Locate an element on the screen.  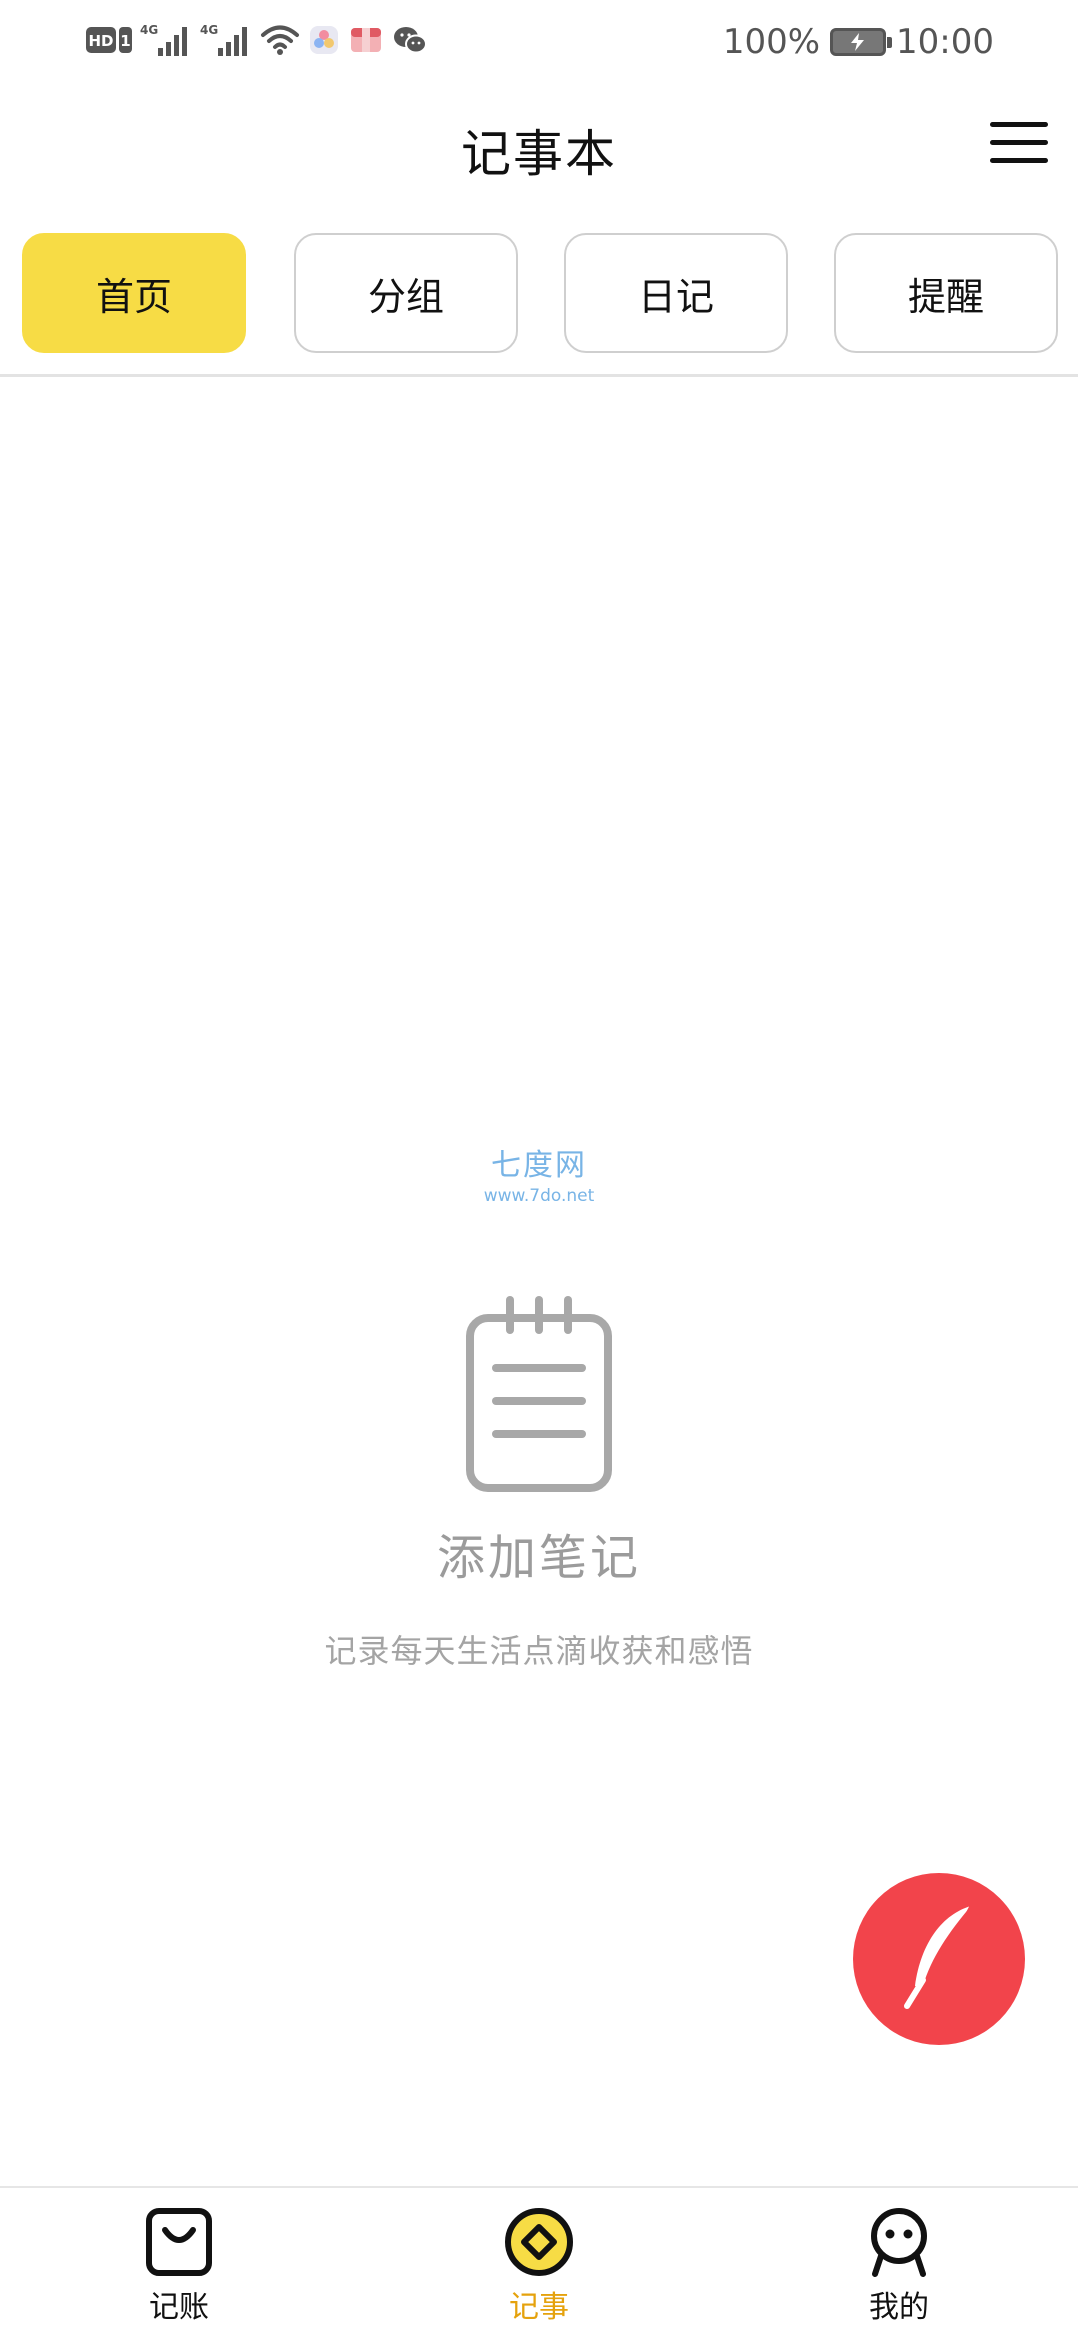
empty-state-description: 记录每天生活点滴收获和感悟 is located at coordinates (539, 1651).